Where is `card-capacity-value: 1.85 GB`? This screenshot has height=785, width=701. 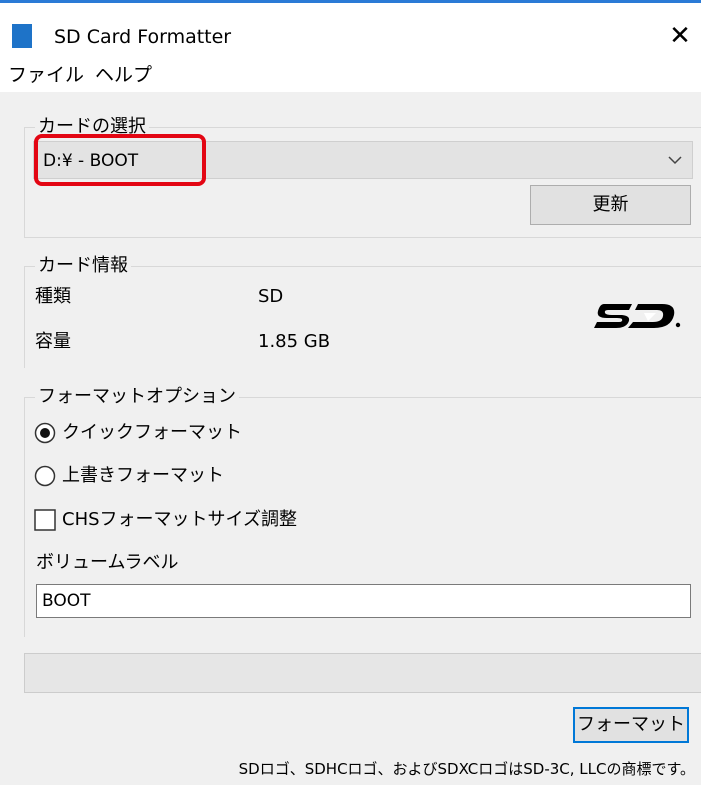
card-capacity-value: 1.85 GB is located at coordinates (294, 341).